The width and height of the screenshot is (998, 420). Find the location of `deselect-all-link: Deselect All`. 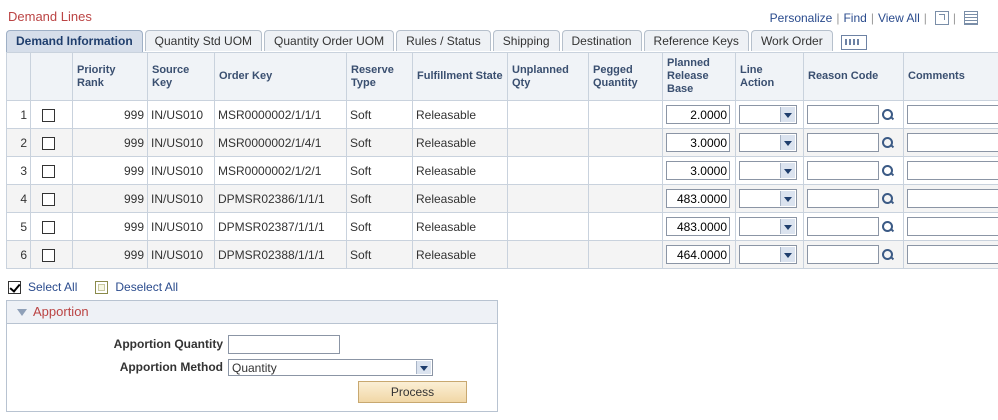

deselect-all-link: Deselect All is located at coordinates (146, 287).